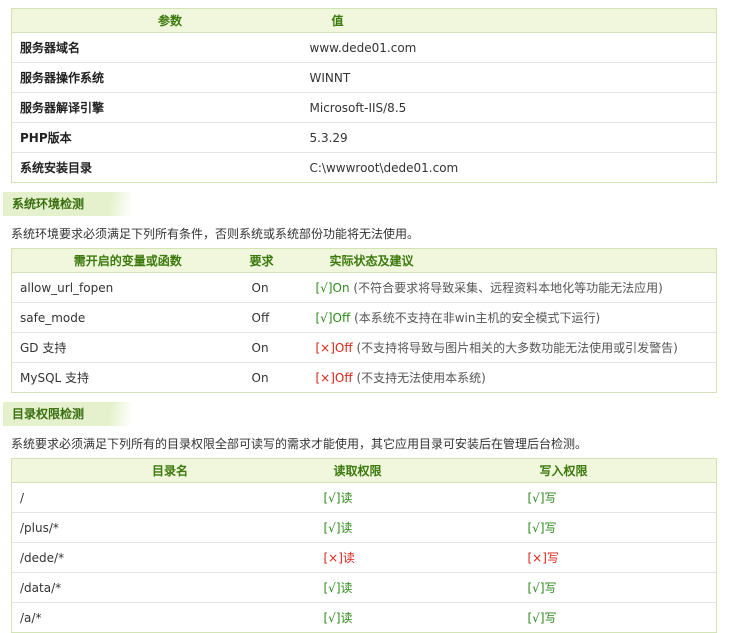 The image size is (747, 633). What do you see at coordinates (161, 587) in the screenshot?
I see `dir-name: /data/*` at bounding box center [161, 587].